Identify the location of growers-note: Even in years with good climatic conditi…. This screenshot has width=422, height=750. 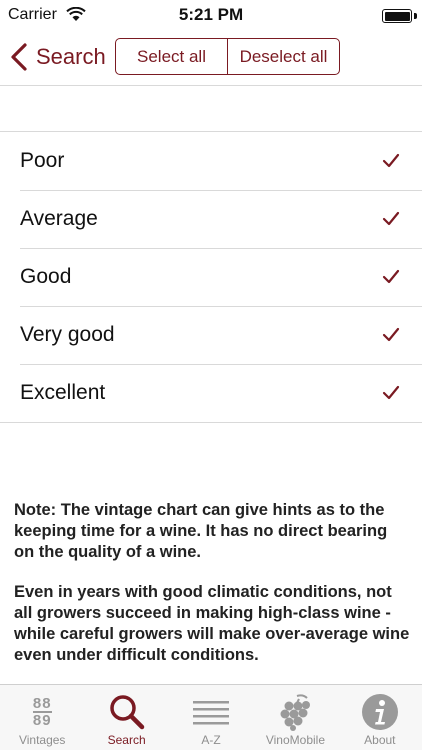
(212, 623).